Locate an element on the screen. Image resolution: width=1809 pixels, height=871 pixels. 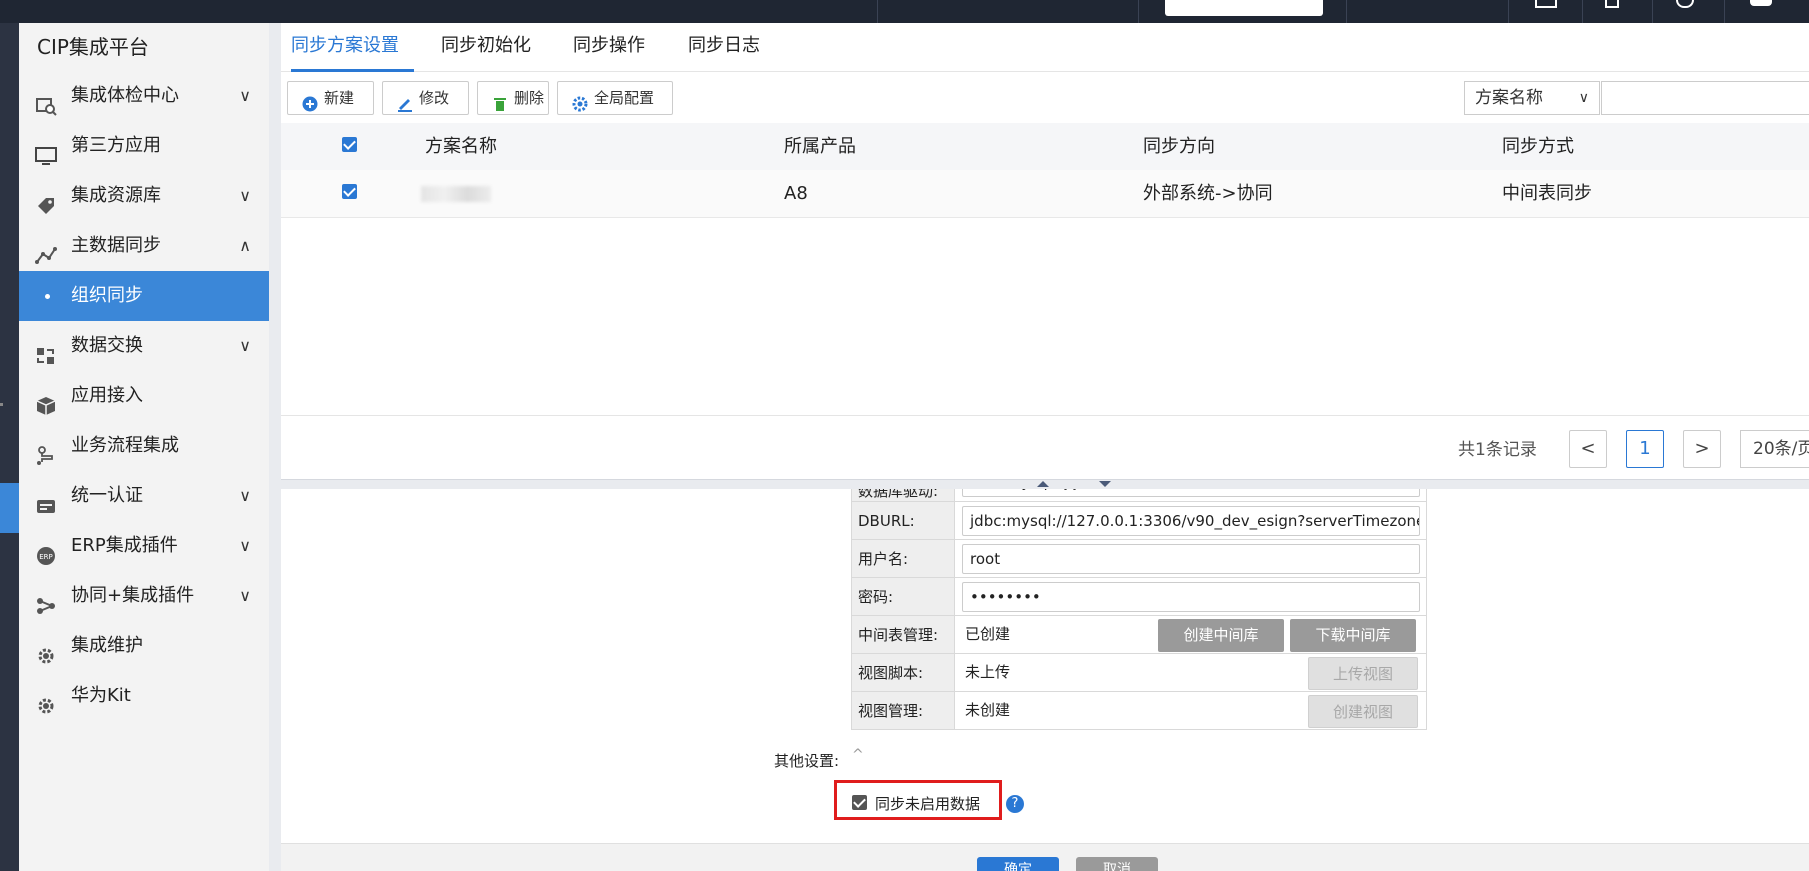
tab-sync-init: 同步初始化 is located at coordinates (486, 47).